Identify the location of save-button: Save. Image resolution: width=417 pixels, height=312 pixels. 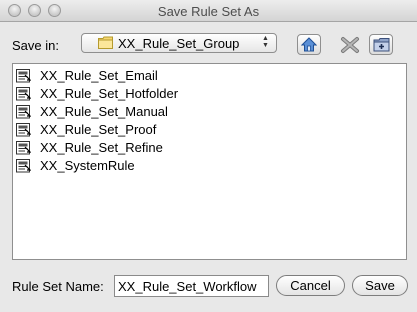
(380, 285).